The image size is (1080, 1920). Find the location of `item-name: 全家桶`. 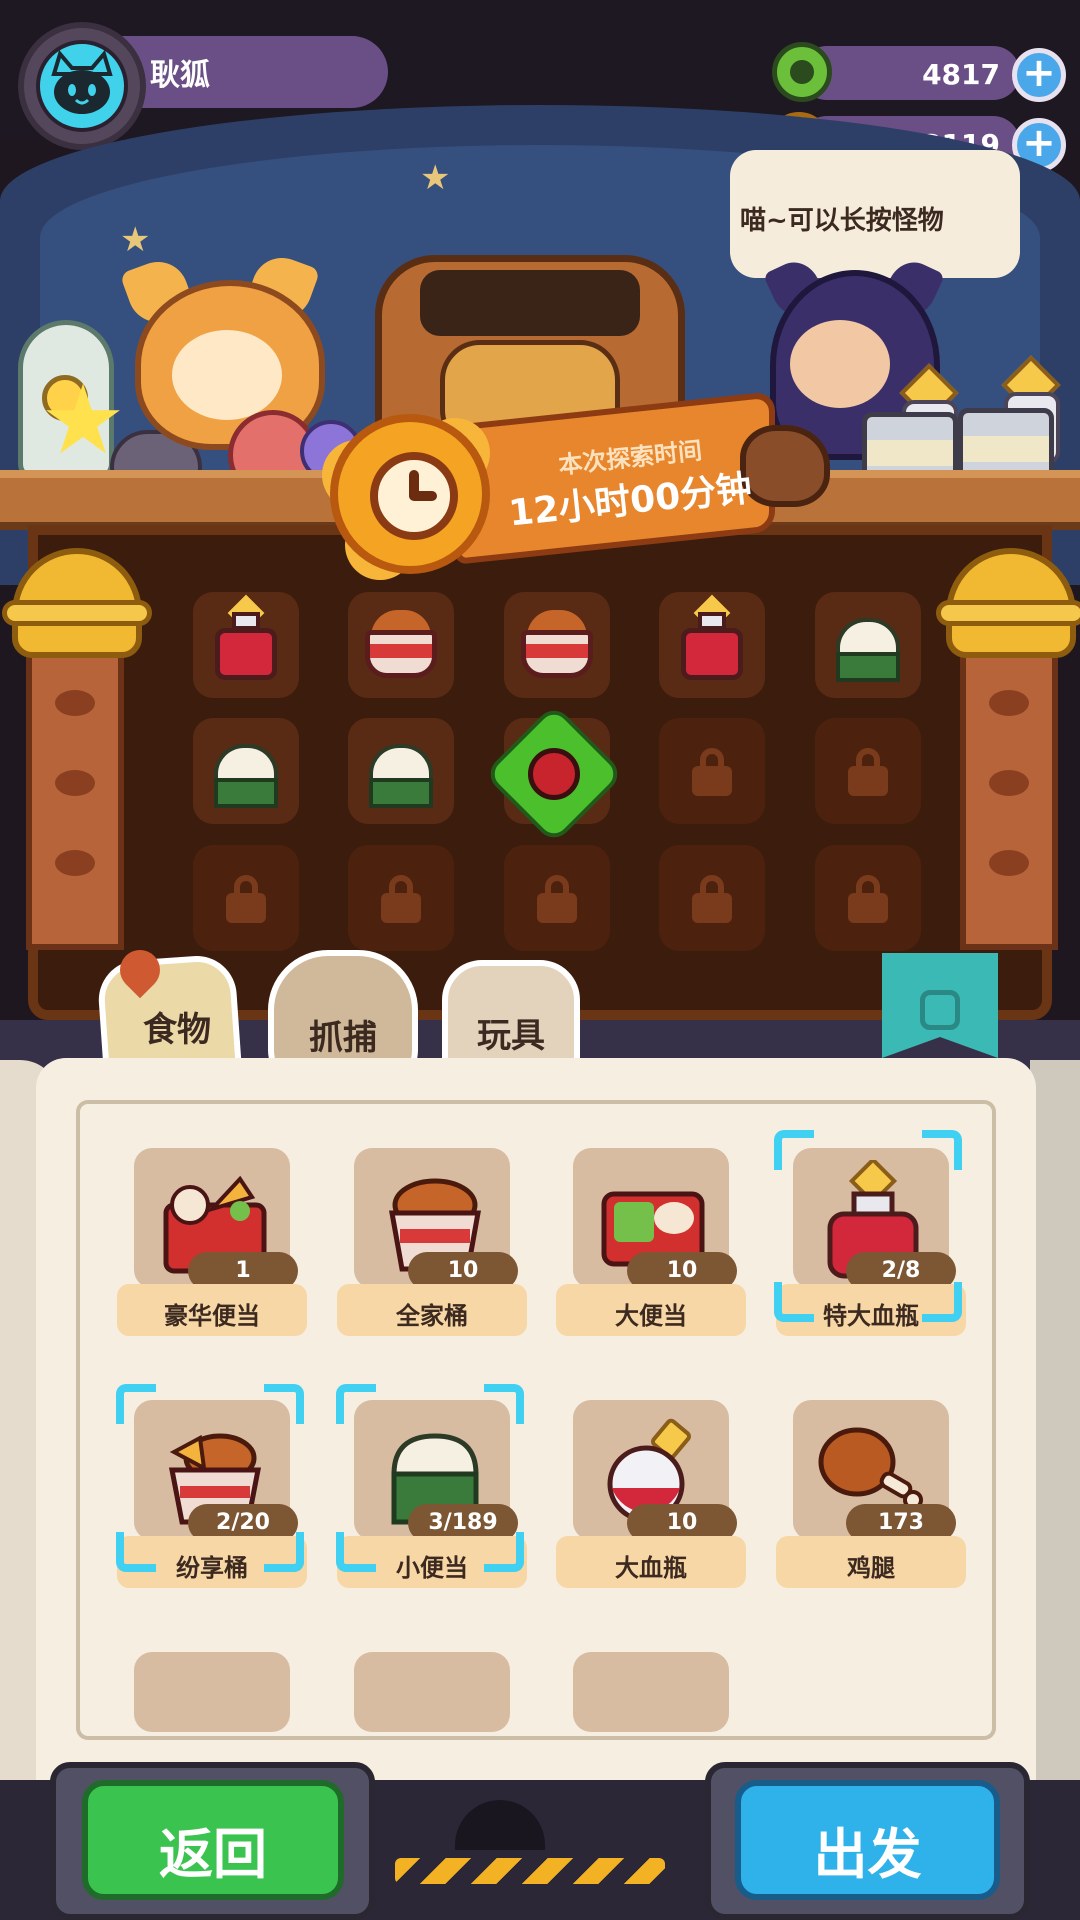

item-name: 全家桶 is located at coordinates (432, 1316).